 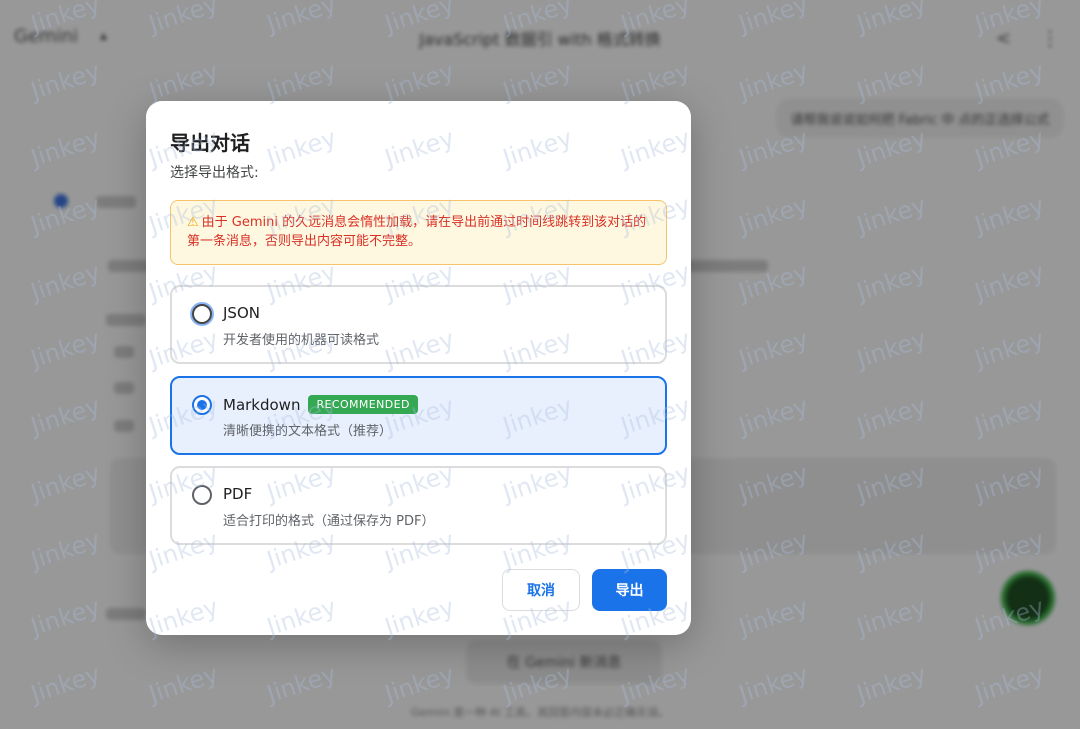 I want to click on export-button: 导出, so click(x=629, y=590).